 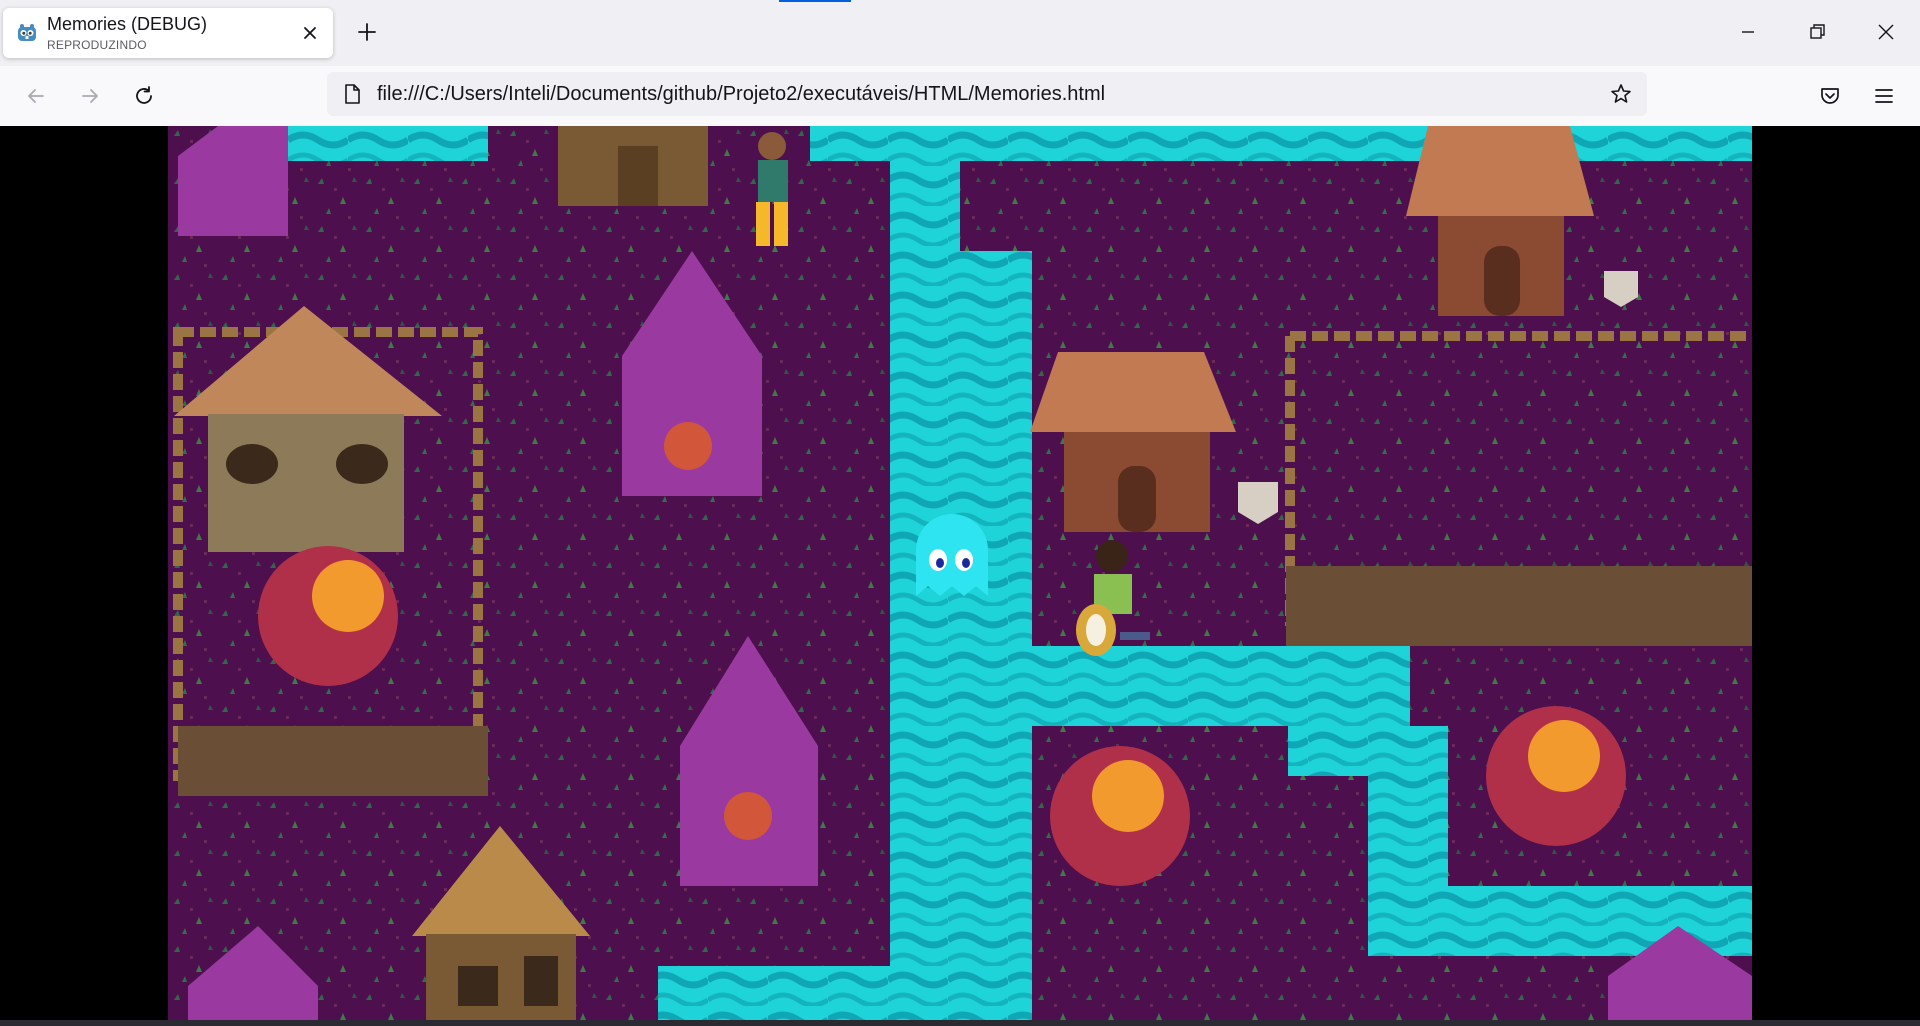 What do you see at coordinates (1817, 32) in the screenshot?
I see `restore-icon` at bounding box center [1817, 32].